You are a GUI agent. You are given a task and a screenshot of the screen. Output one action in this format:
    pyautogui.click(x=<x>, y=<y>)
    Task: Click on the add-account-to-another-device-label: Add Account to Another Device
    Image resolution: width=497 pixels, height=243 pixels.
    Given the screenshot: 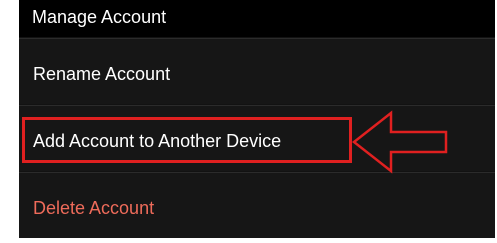 What is the action you would take?
    pyautogui.click(x=157, y=141)
    